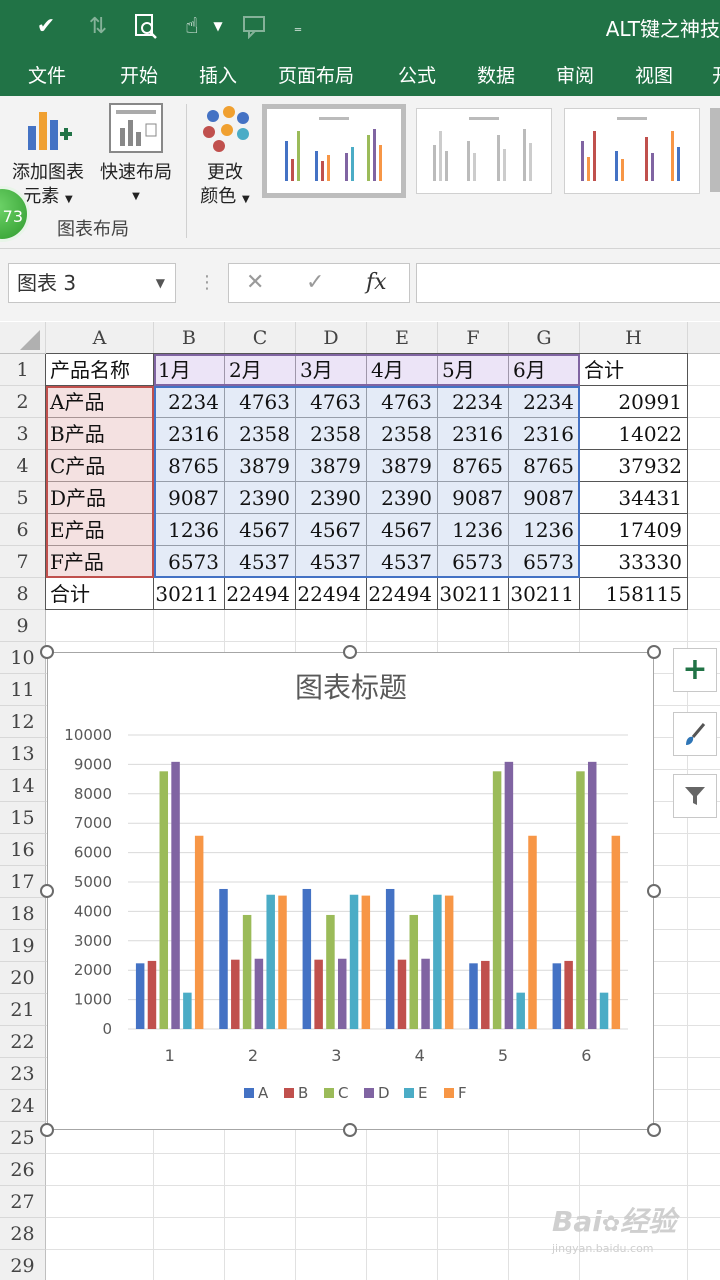 The height and width of the screenshot is (1280, 720). Describe the element at coordinates (716, 74) in the screenshot. I see `tab-more: 开` at that location.